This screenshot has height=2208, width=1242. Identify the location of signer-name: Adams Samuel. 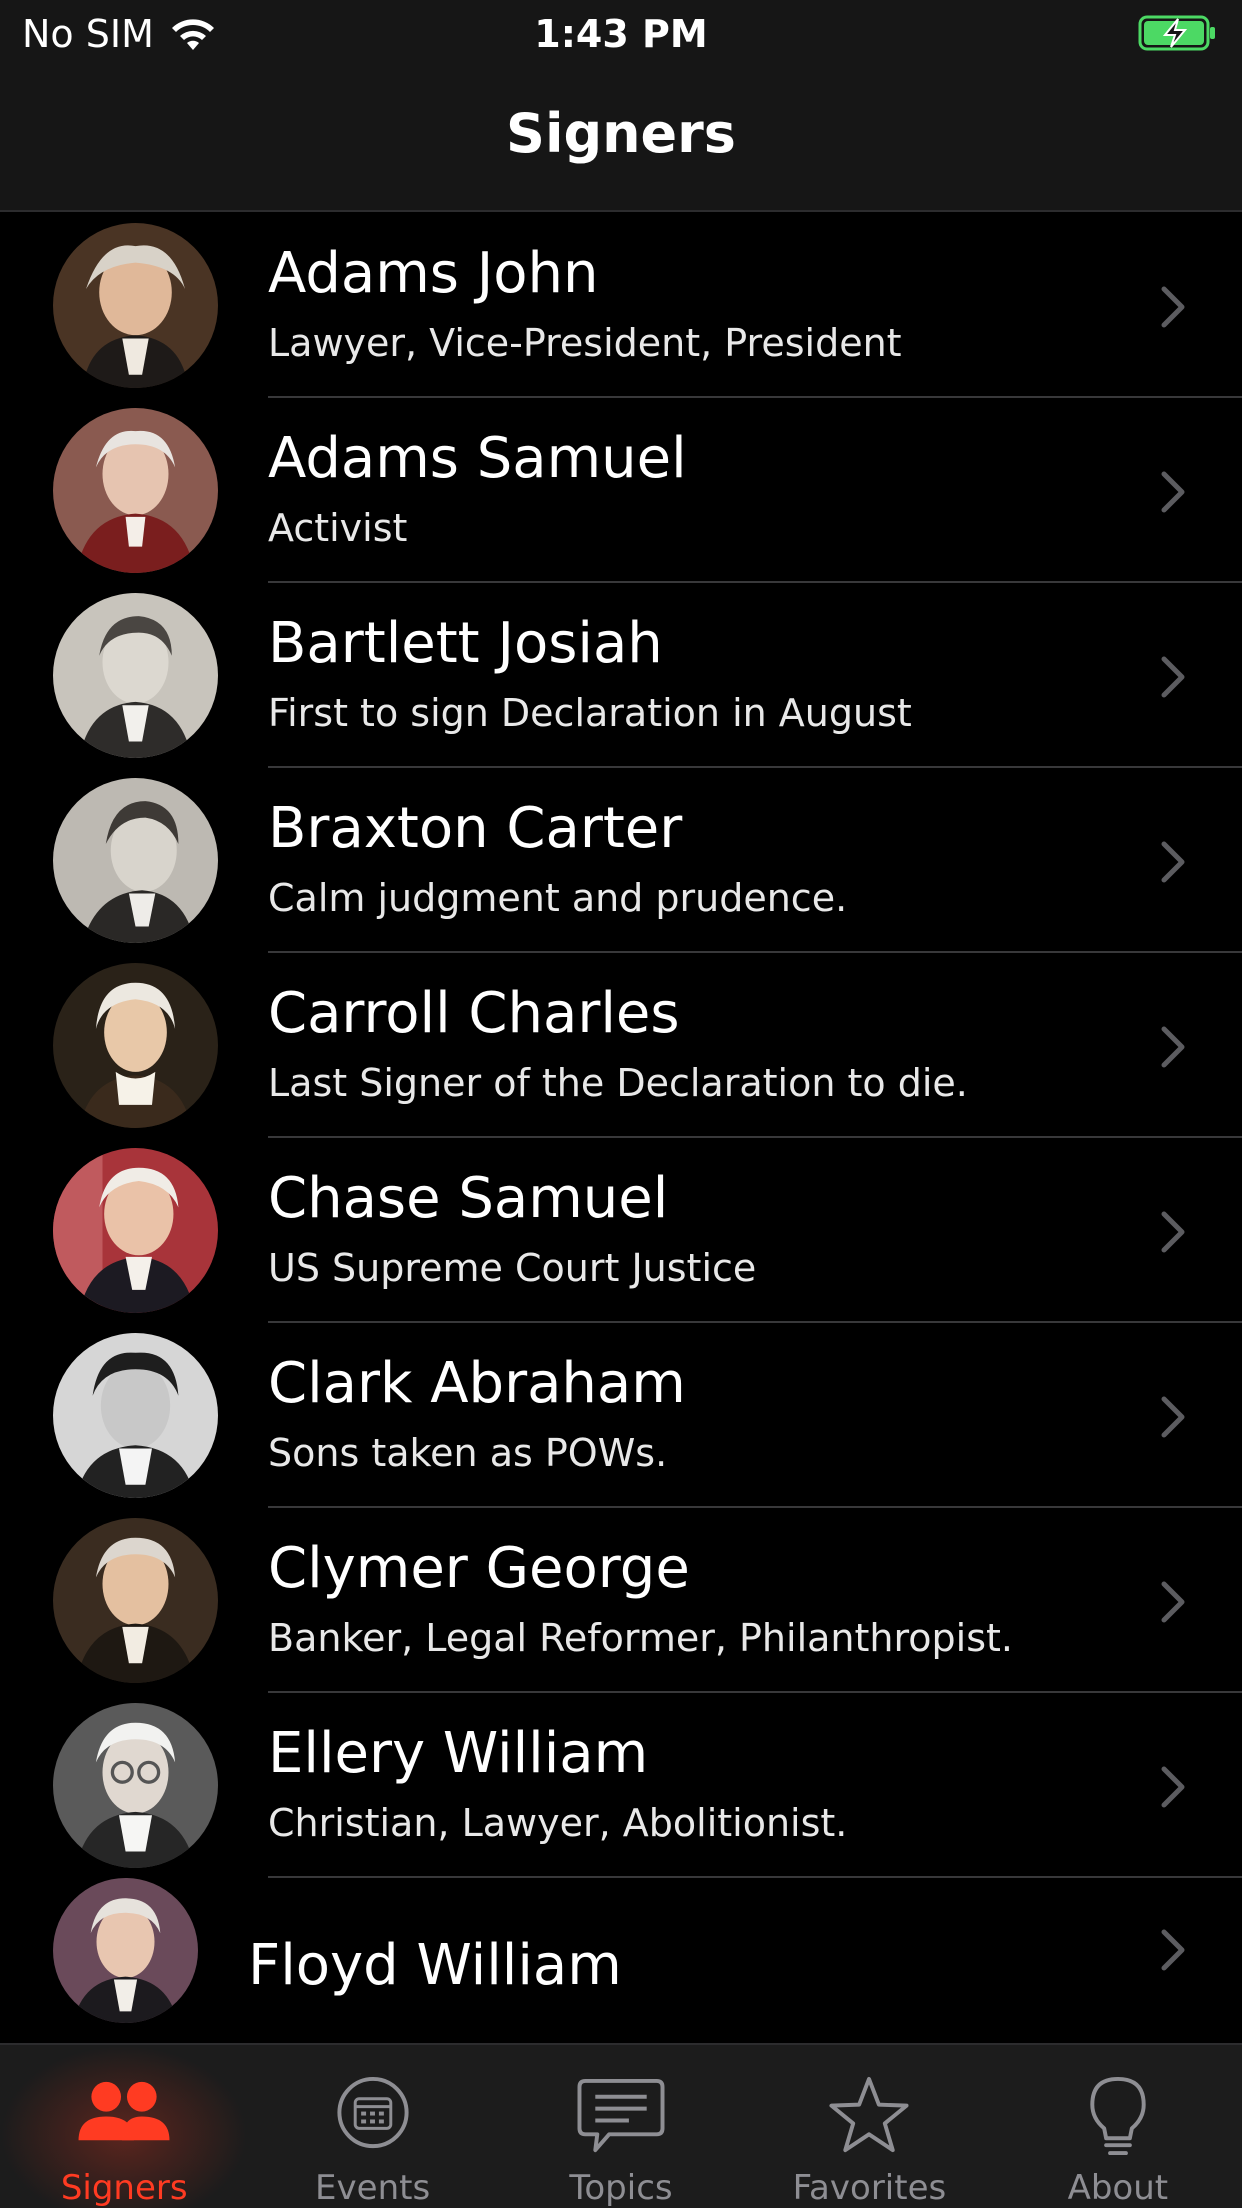
(477, 458).